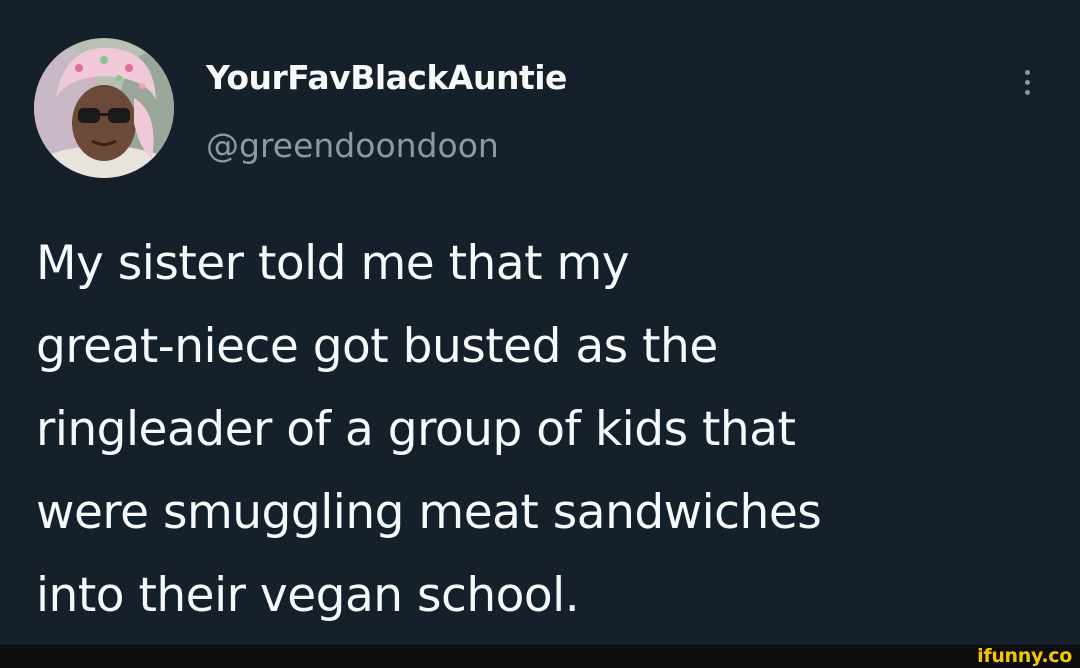 This screenshot has height=668, width=1080. I want to click on author-handle: @greendoondoon, so click(352, 145).